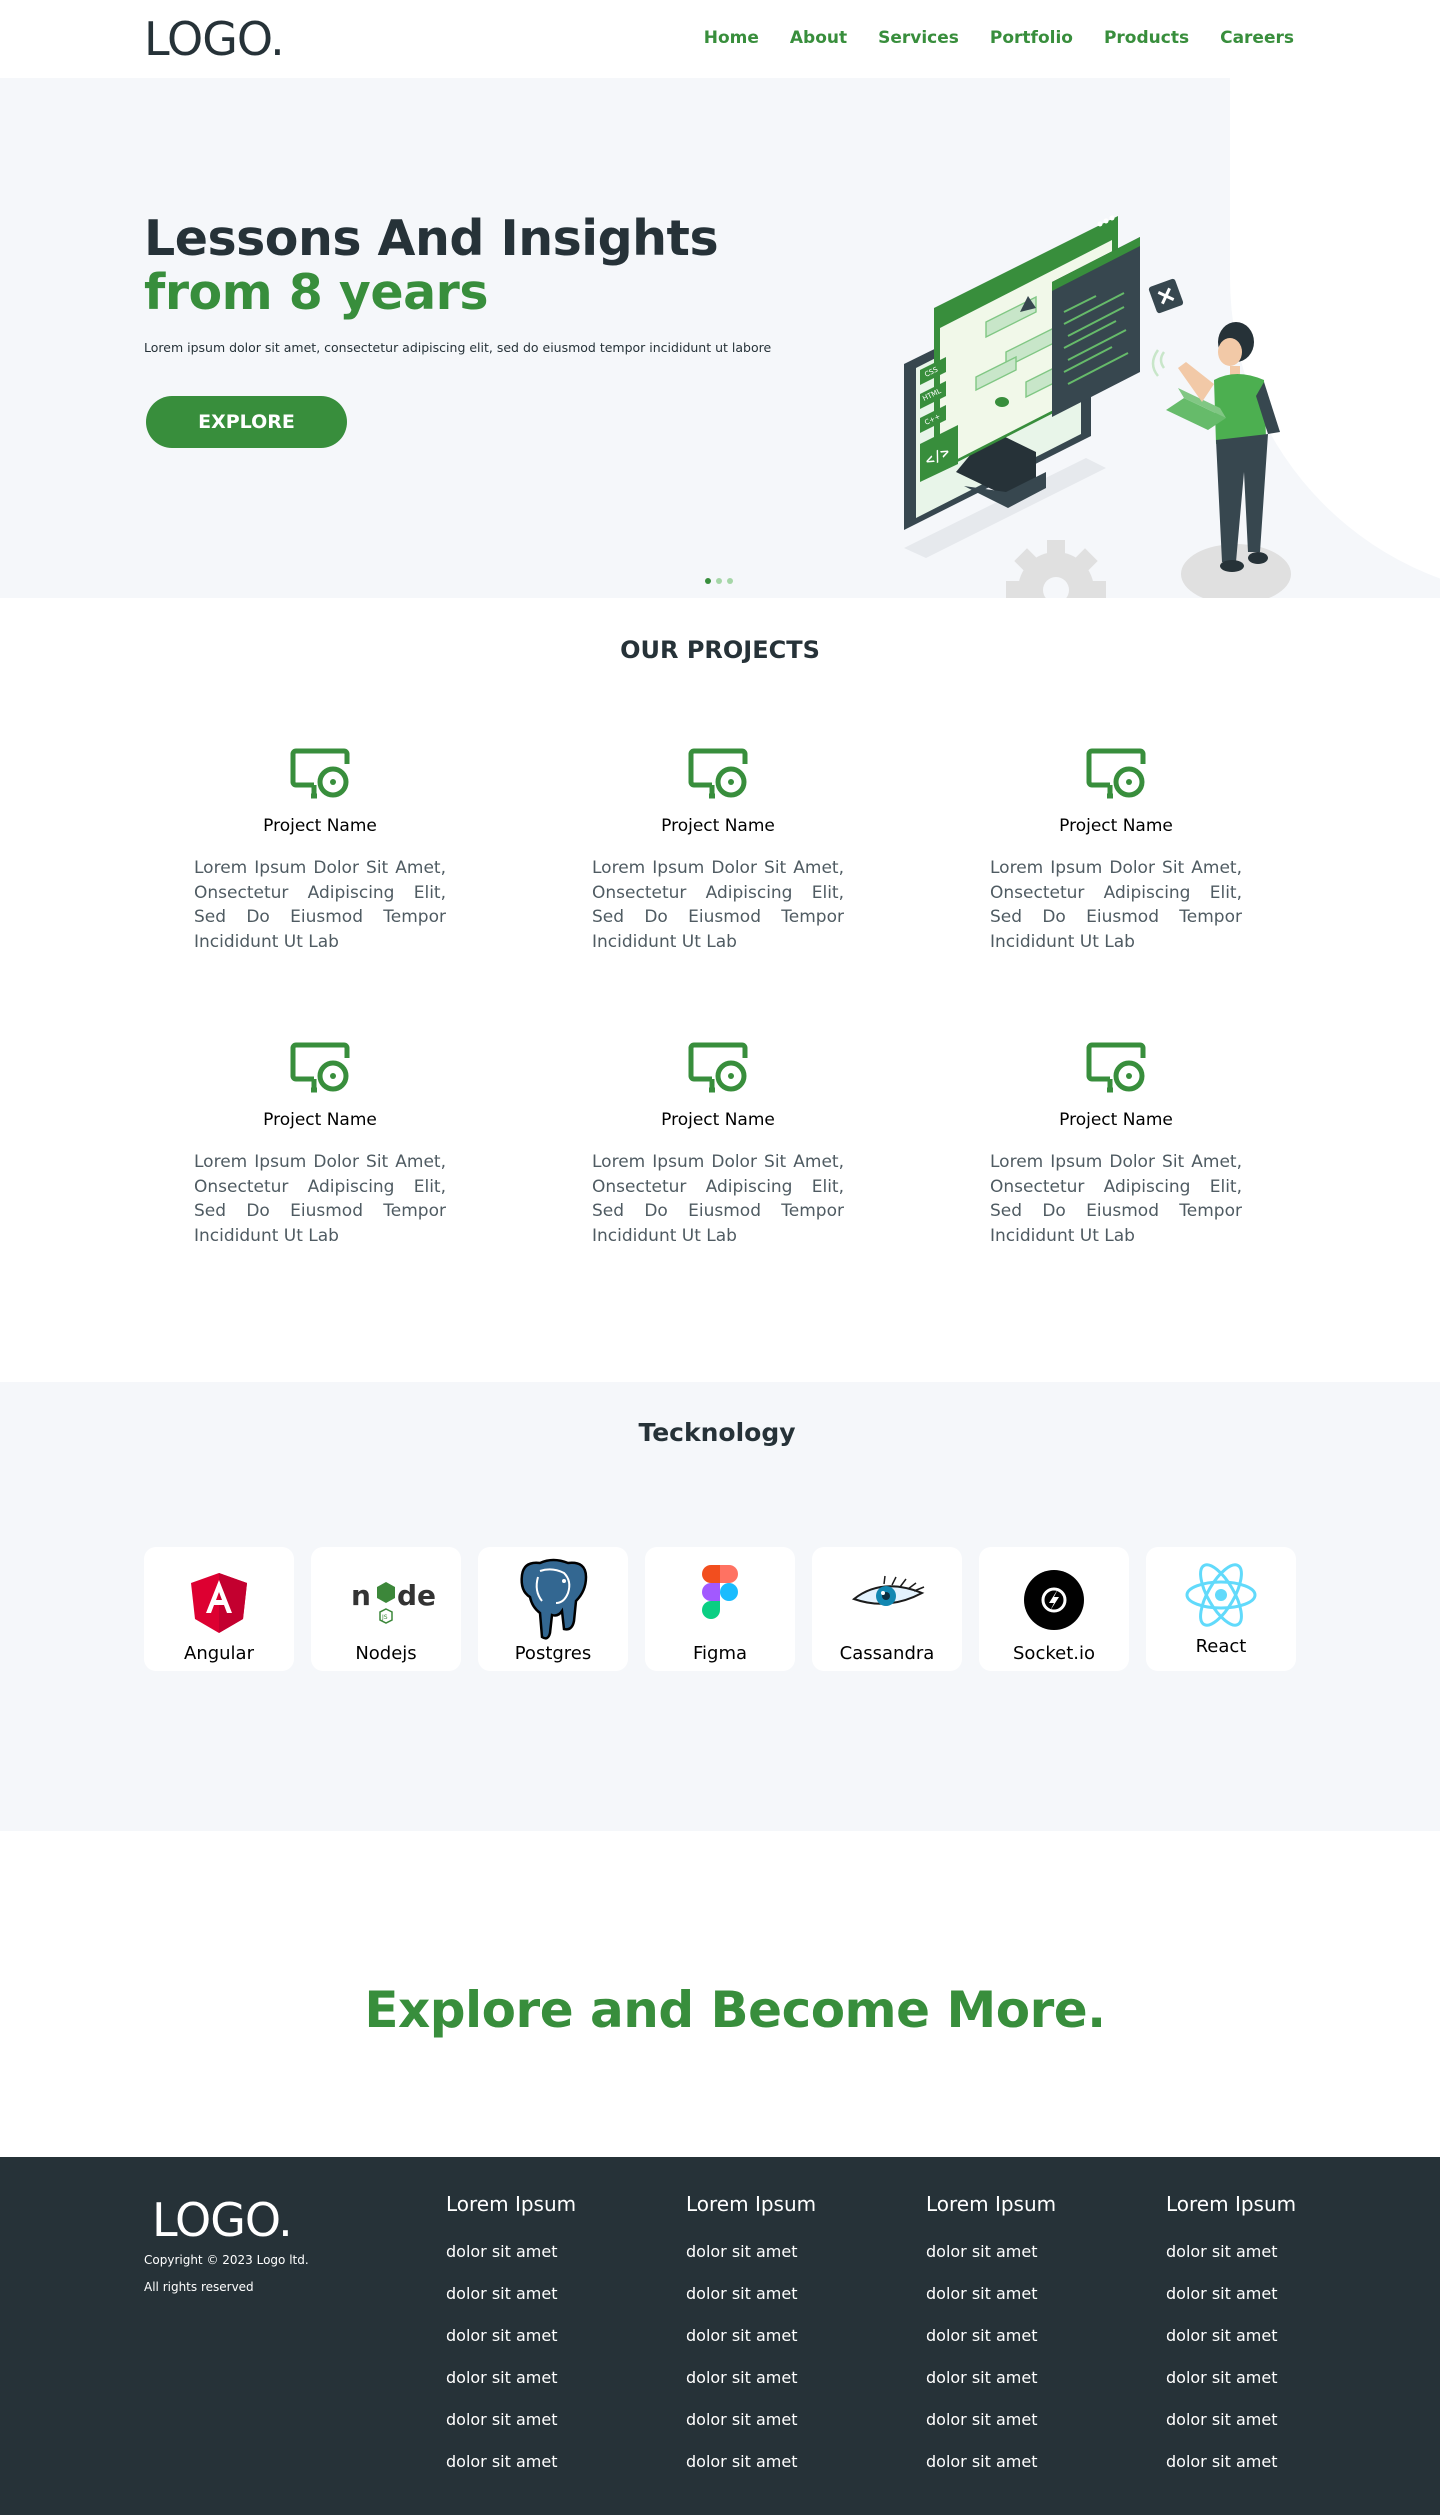  I want to click on nav-home: Home, so click(731, 38).